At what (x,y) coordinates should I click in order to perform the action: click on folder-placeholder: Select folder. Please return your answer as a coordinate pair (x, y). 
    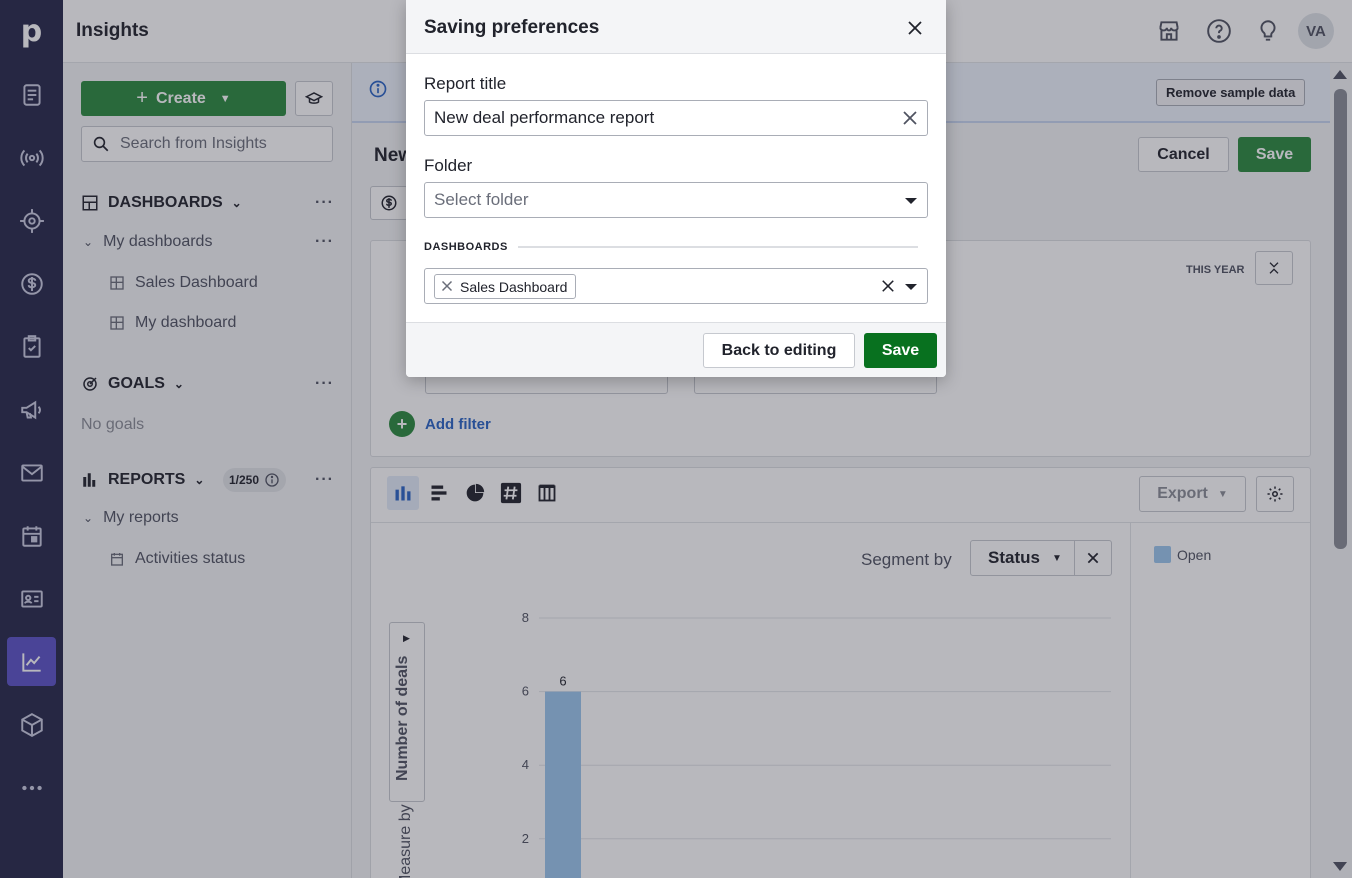
    Looking at the image, I should click on (481, 199).